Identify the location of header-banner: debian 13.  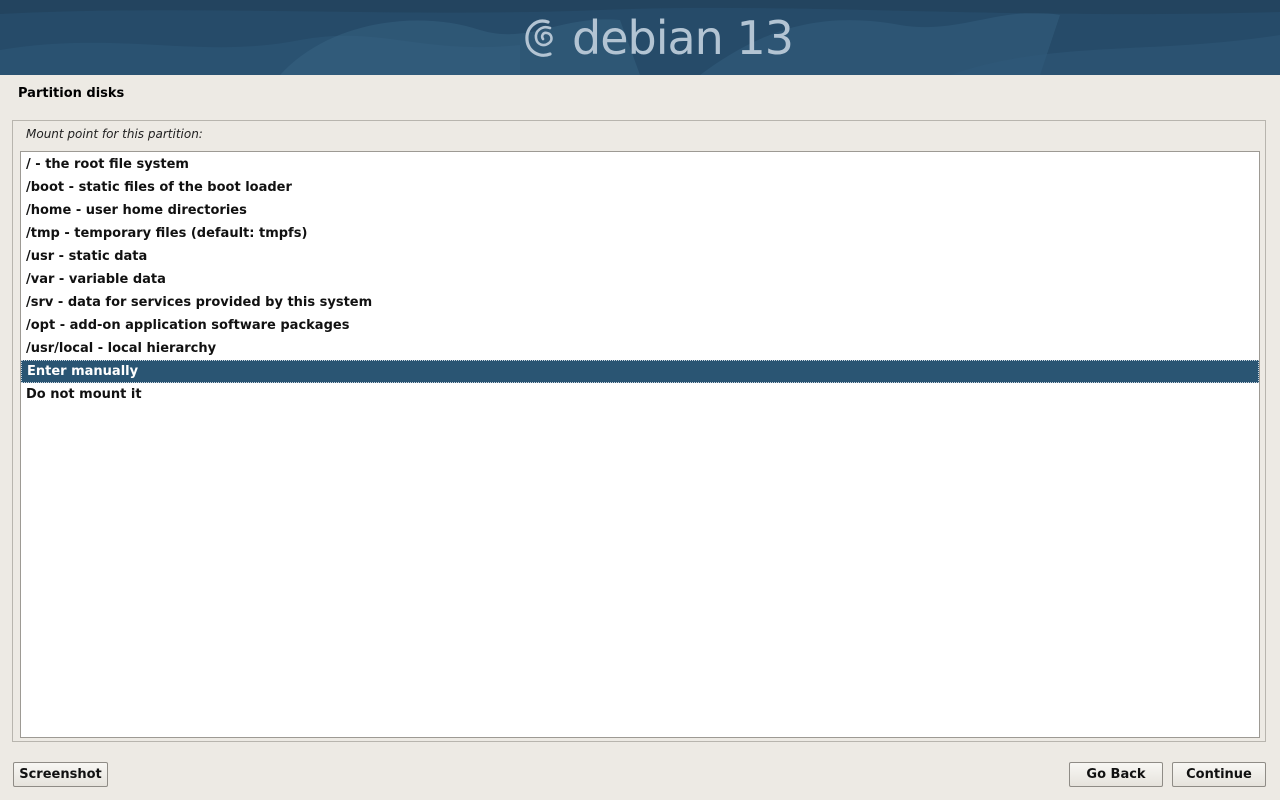
(640, 37).